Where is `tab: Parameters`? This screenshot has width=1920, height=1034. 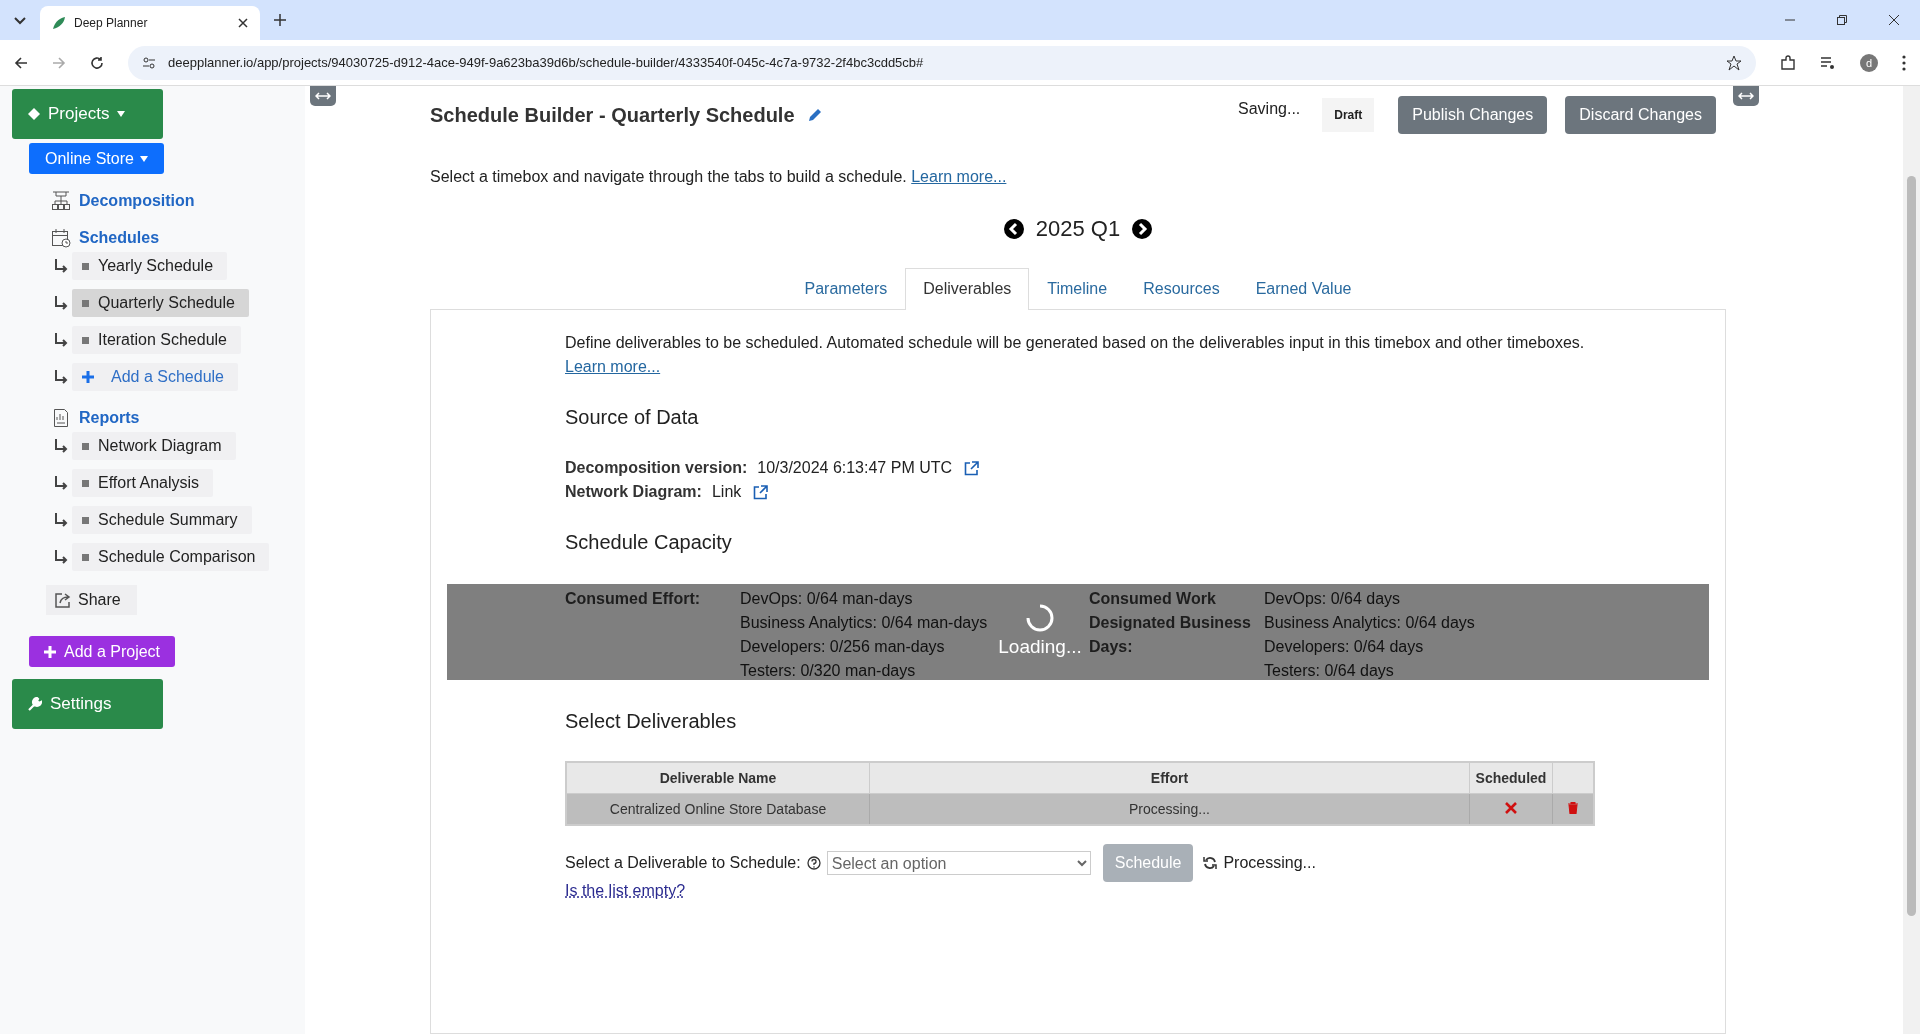 tab: Parameters is located at coordinates (846, 288).